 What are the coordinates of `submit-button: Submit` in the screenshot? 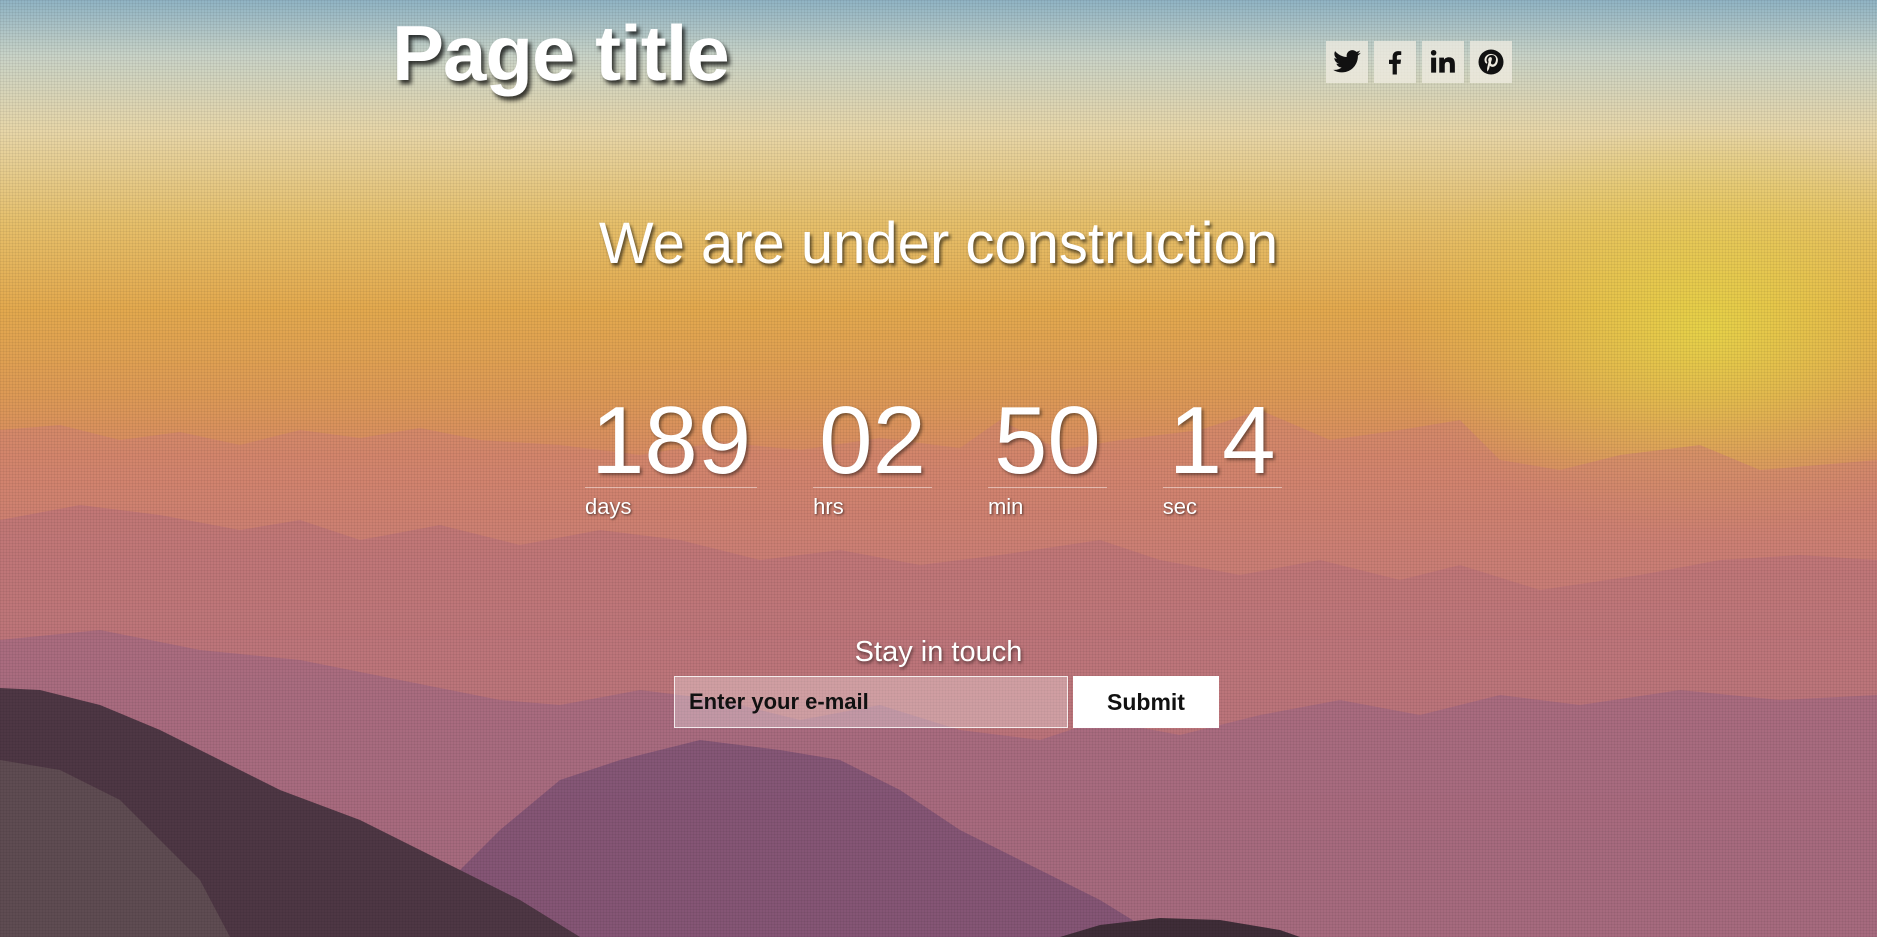 It's located at (1146, 702).